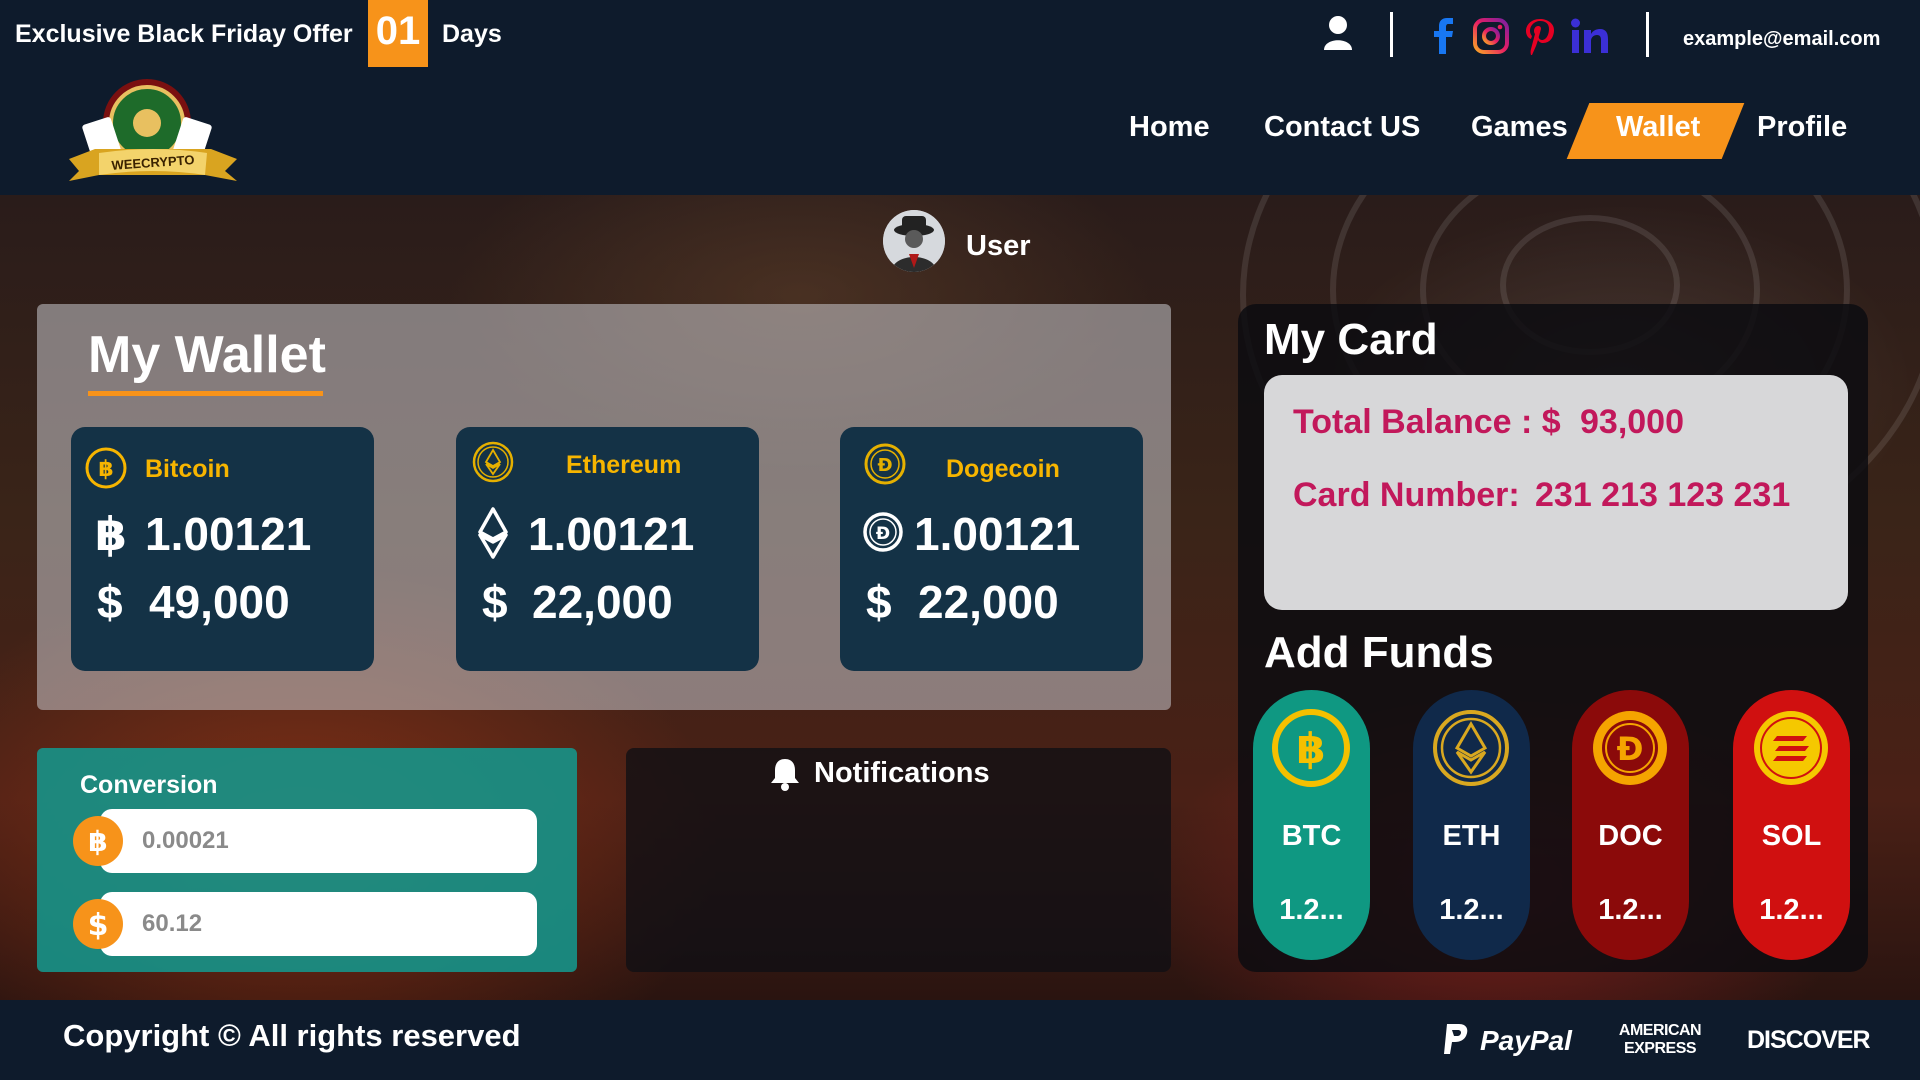 This screenshot has height=1080, width=1920. What do you see at coordinates (1809, 1040) in the screenshot?
I see `discover-logo: DISCOVER` at bounding box center [1809, 1040].